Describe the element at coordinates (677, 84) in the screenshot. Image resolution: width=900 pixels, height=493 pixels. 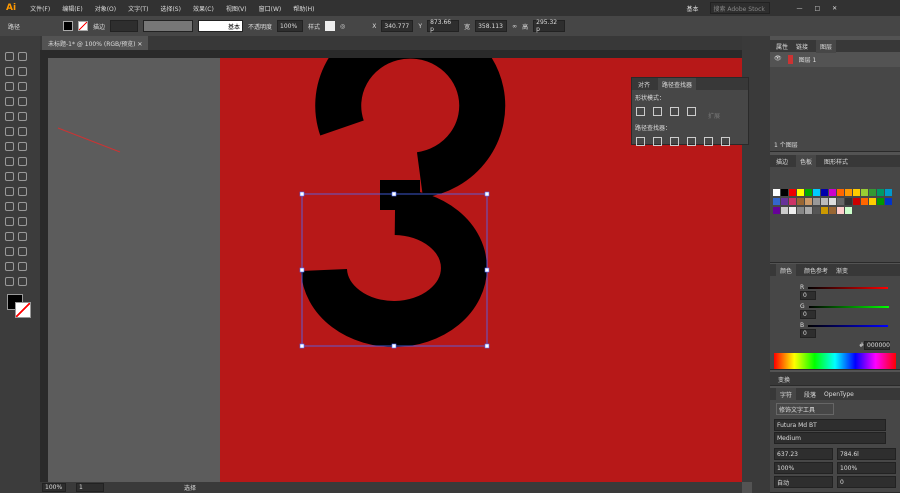
I see `tab-pathfinder: 路径查找器` at that location.